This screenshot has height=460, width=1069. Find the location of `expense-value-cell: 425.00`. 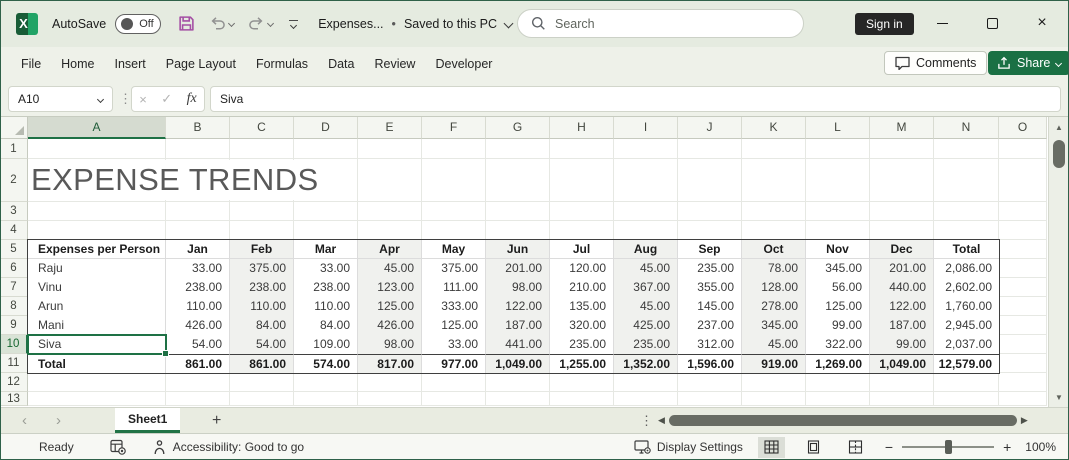

expense-value-cell: 425.00 is located at coordinates (646, 325).